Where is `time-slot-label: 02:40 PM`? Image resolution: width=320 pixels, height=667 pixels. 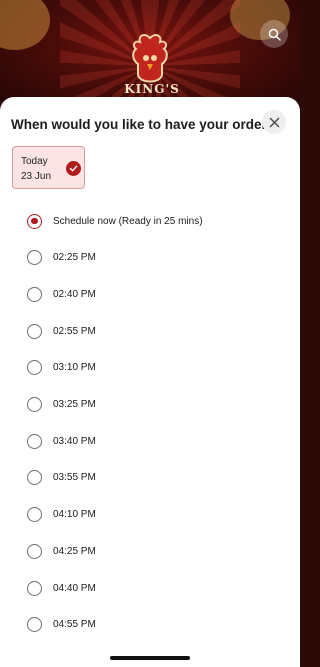 time-slot-label: 02:40 PM is located at coordinates (74, 294).